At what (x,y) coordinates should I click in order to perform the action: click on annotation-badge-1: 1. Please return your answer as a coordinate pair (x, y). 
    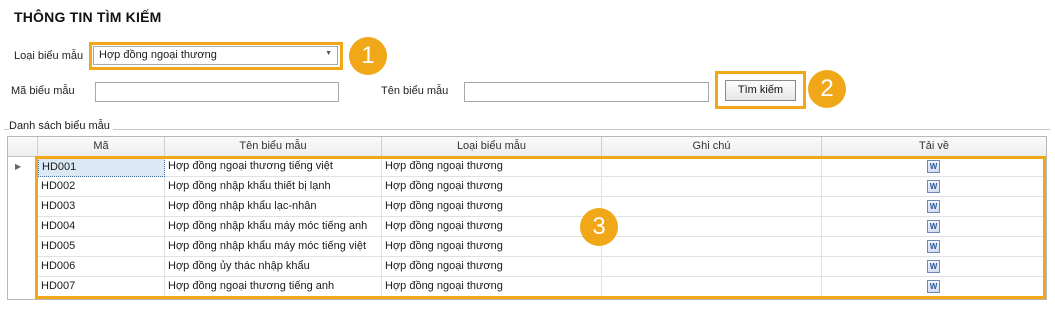
    Looking at the image, I should click on (368, 56).